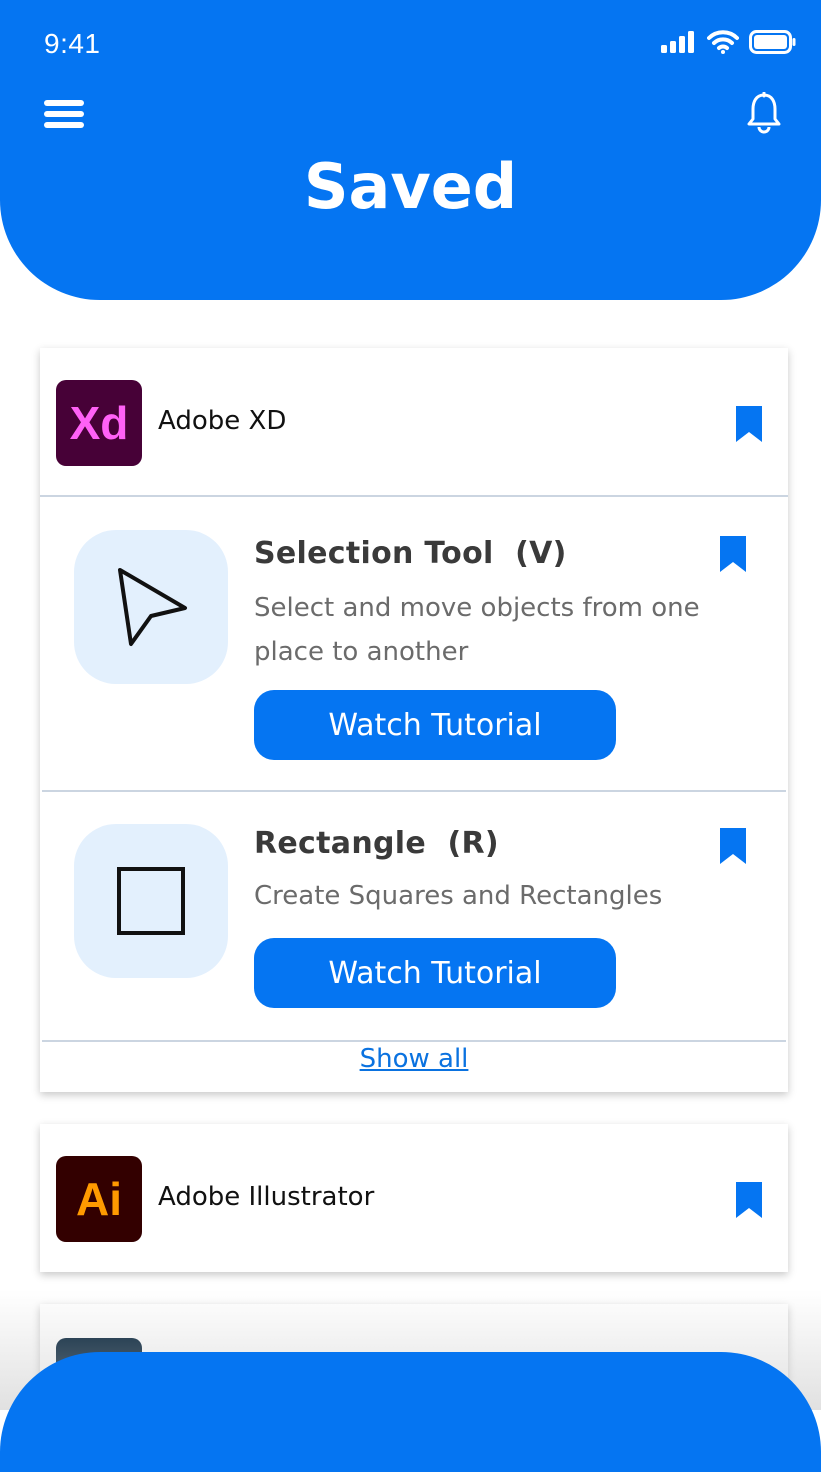  Describe the element at coordinates (64, 115) in the screenshot. I see `menu-icon` at that location.